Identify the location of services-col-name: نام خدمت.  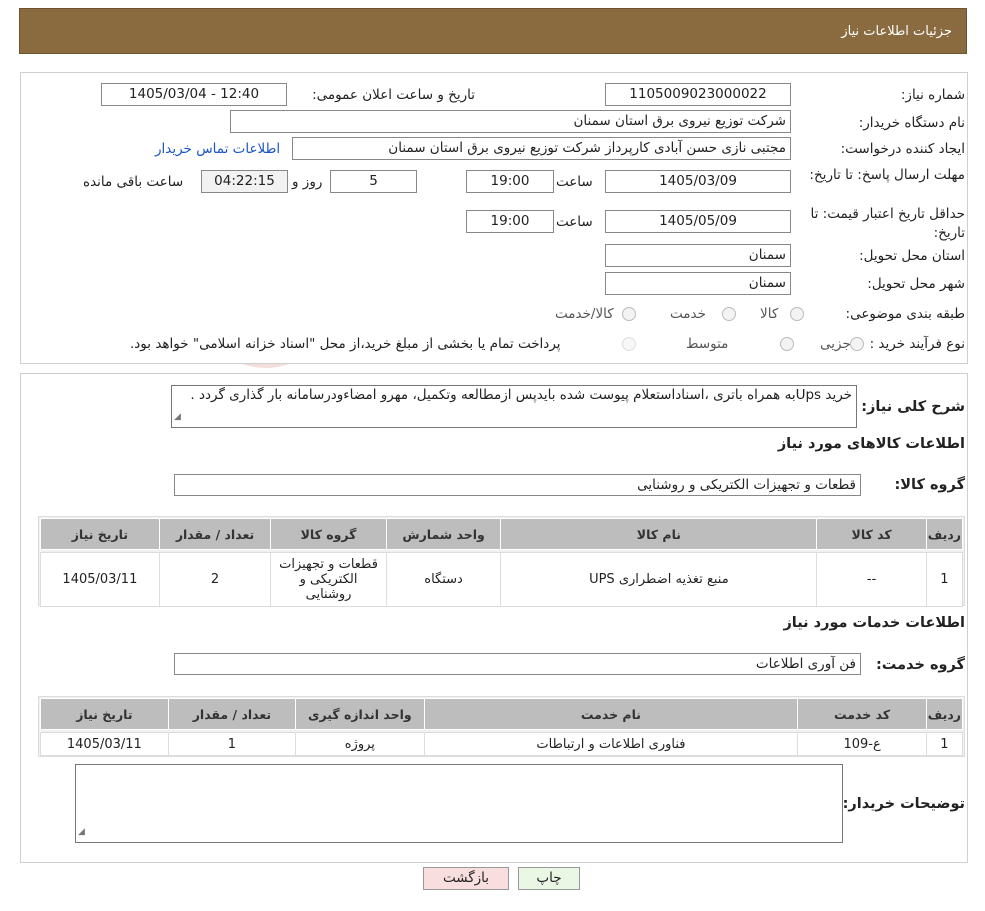
(611, 714).